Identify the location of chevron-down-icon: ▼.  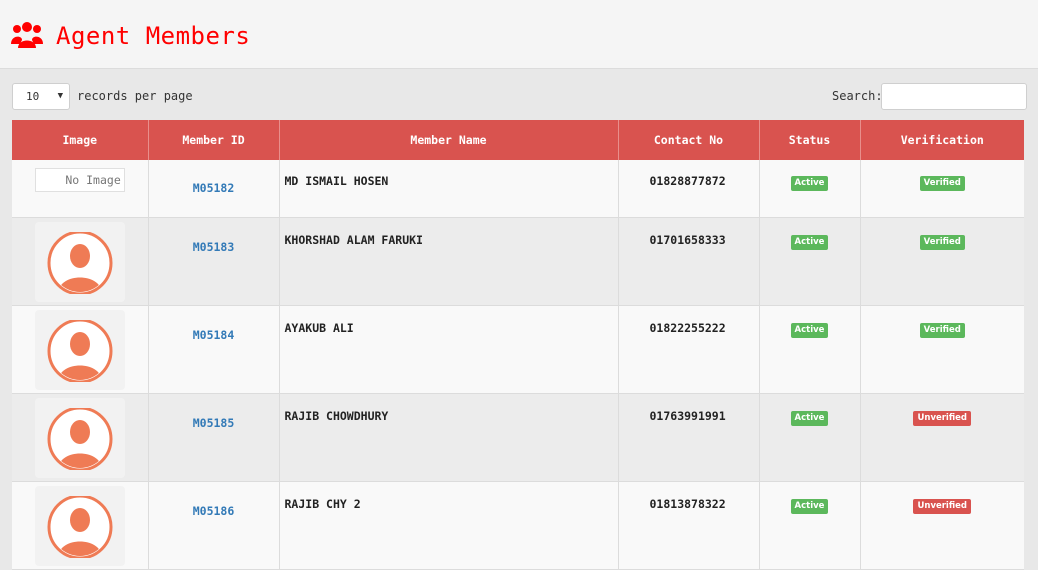
(60, 96).